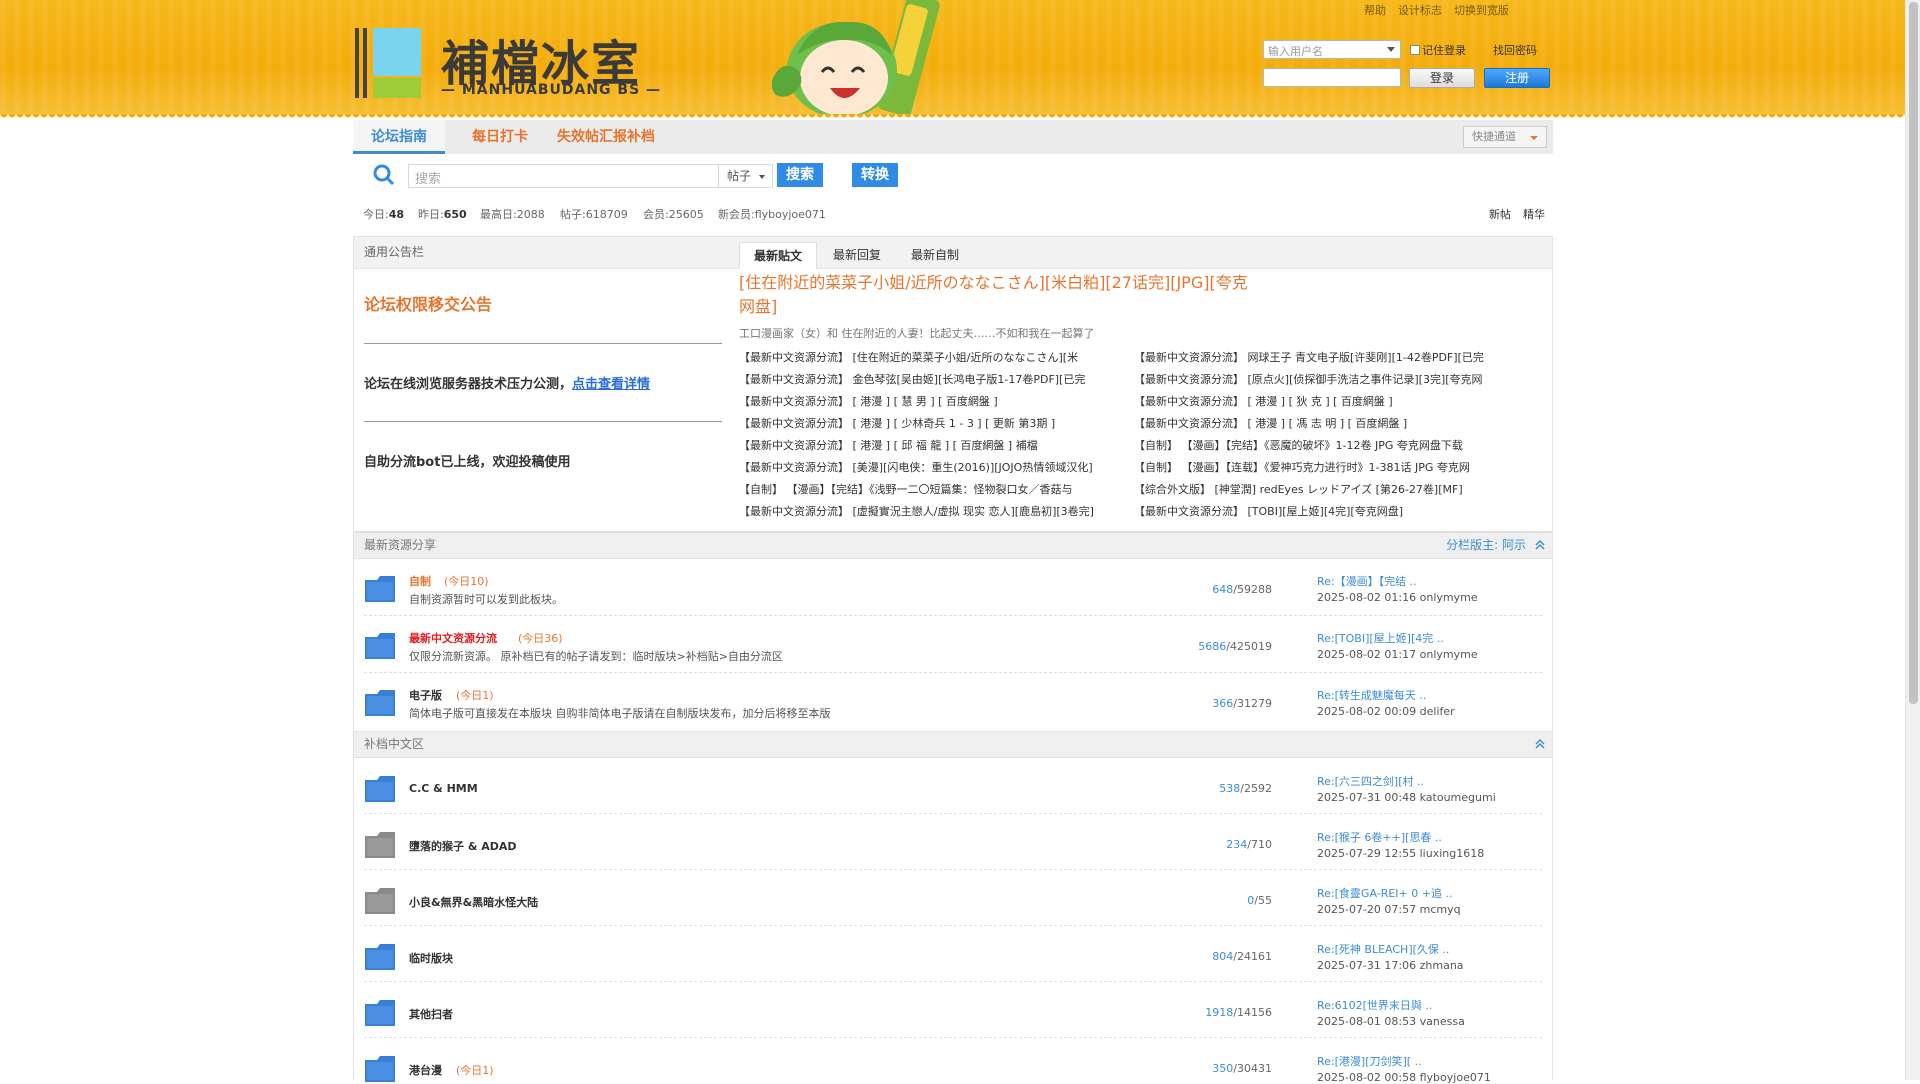 This screenshot has width=1920, height=1084. Describe the element at coordinates (1367, 581) in the screenshot. I see `forum-last-post: Re:【漫画】【完结 ..` at that location.